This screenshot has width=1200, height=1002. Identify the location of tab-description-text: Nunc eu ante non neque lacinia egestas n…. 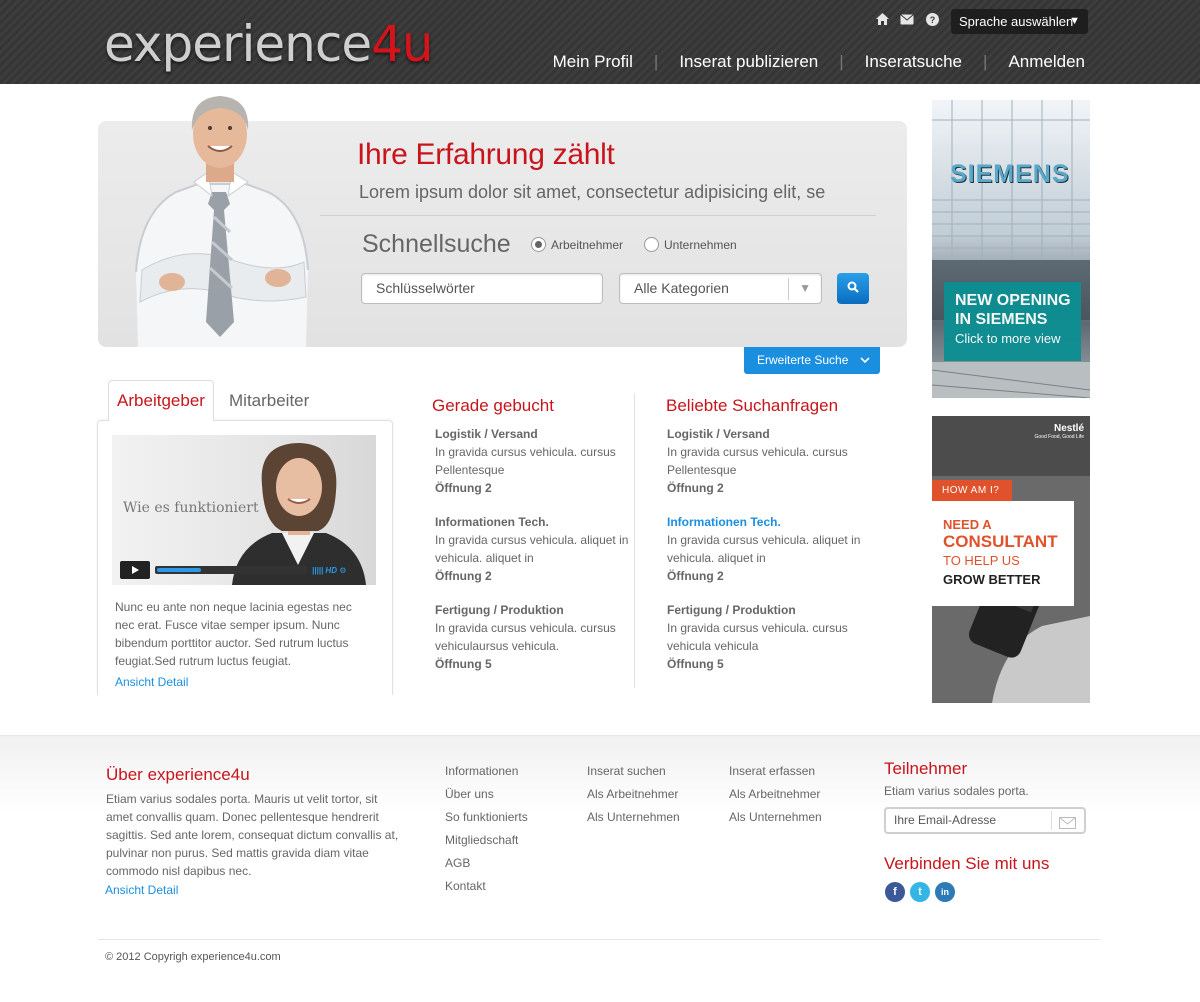
(233, 634).